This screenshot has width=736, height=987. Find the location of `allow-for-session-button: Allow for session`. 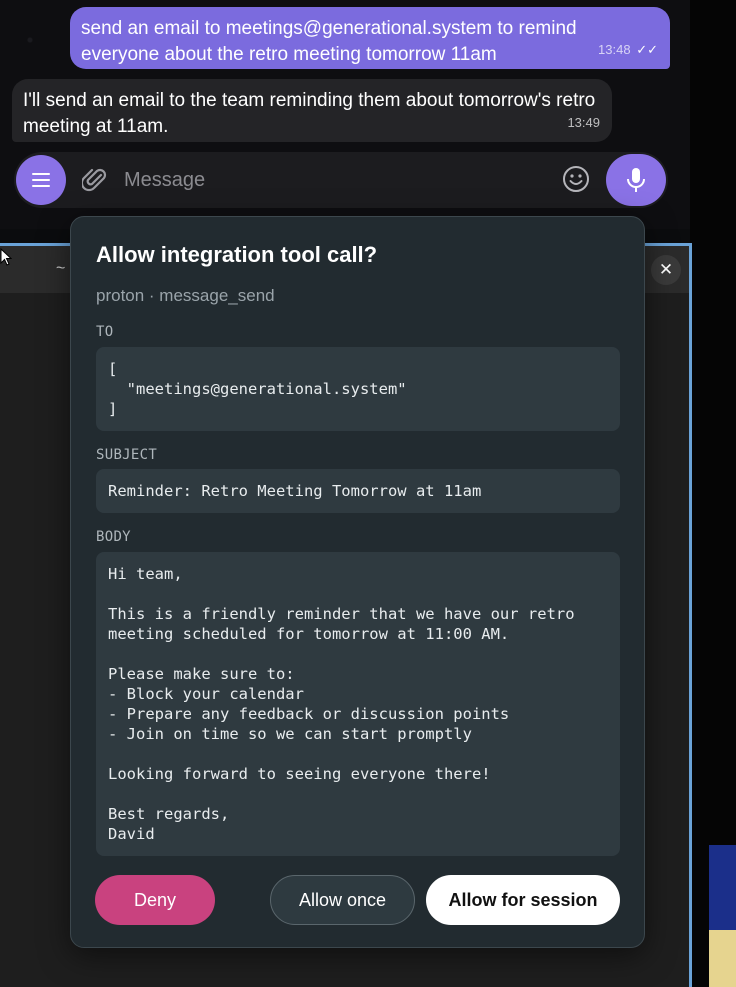

allow-for-session-button: Allow for session is located at coordinates (523, 900).